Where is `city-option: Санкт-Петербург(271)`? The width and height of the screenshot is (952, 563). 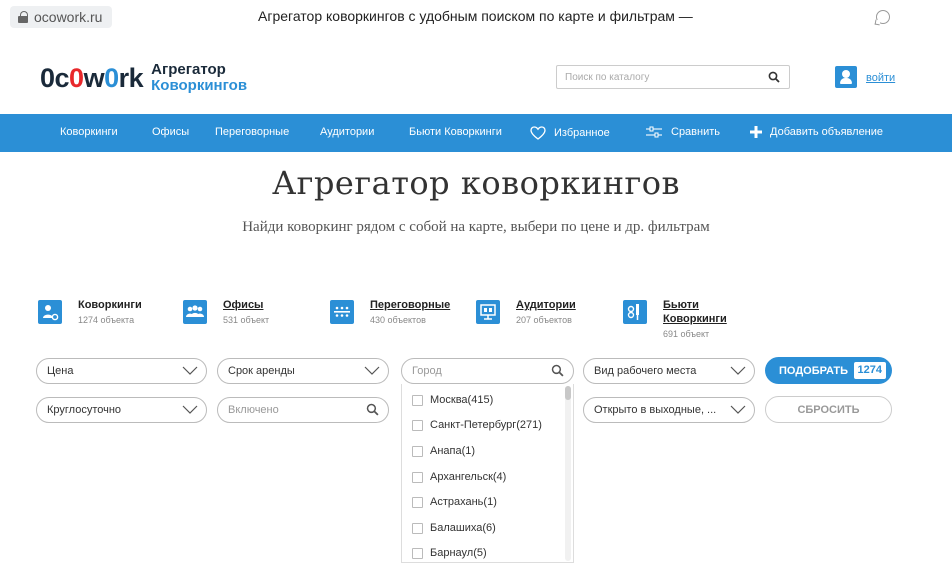
city-option: Санкт-Петербург(271) is located at coordinates (477, 425).